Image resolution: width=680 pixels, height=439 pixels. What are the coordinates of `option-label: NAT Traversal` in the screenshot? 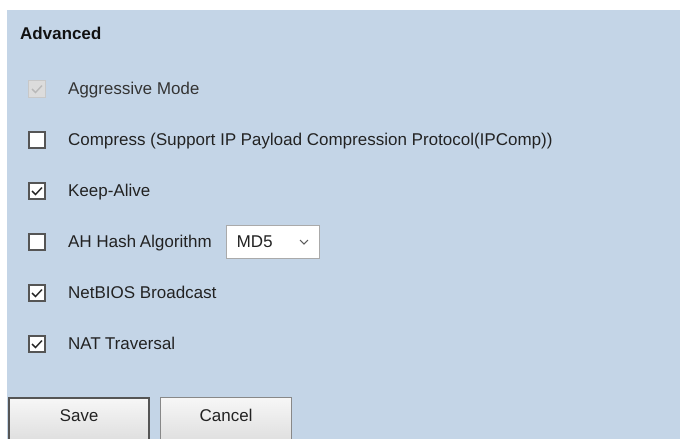 It's located at (122, 344).